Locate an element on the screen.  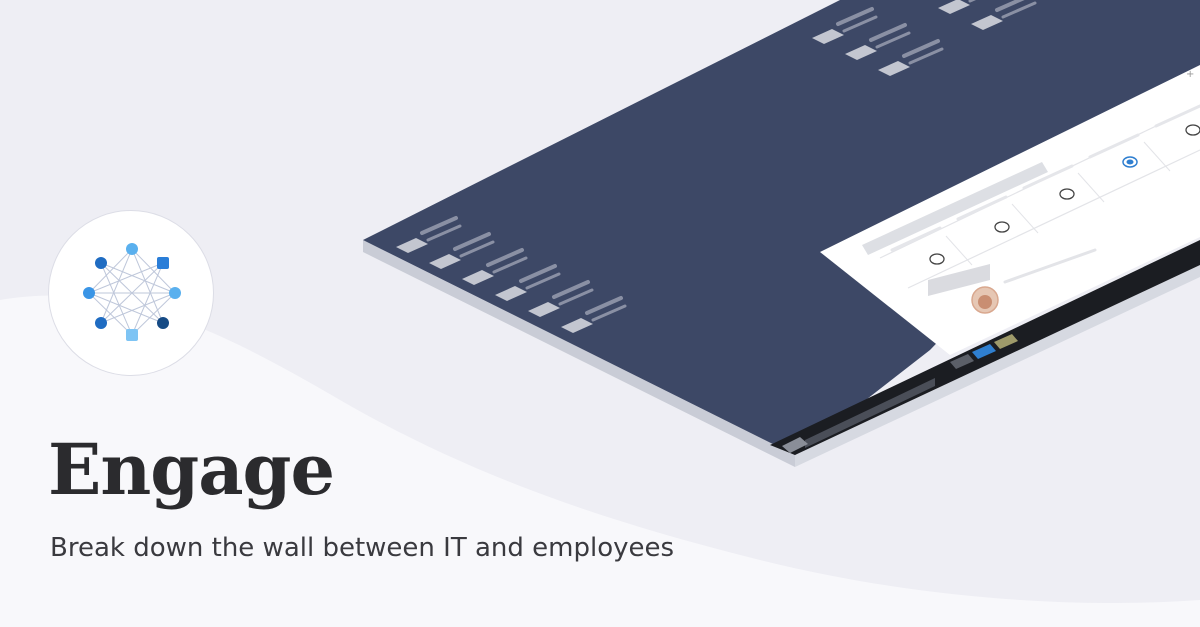
logo-badge is located at coordinates (131, 293).